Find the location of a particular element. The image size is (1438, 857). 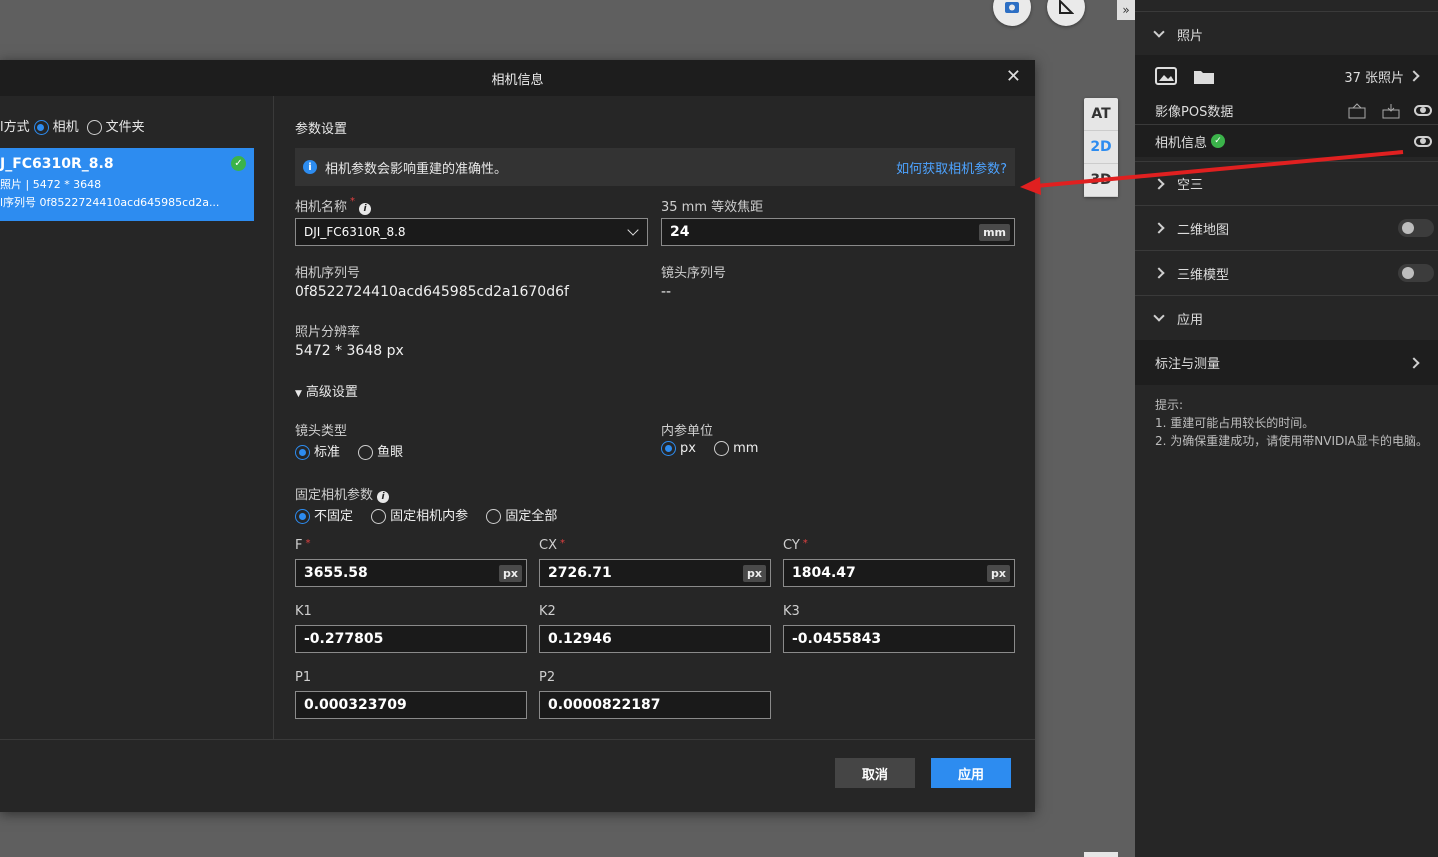

panel-top-strip is located at coordinates (1286, 6).